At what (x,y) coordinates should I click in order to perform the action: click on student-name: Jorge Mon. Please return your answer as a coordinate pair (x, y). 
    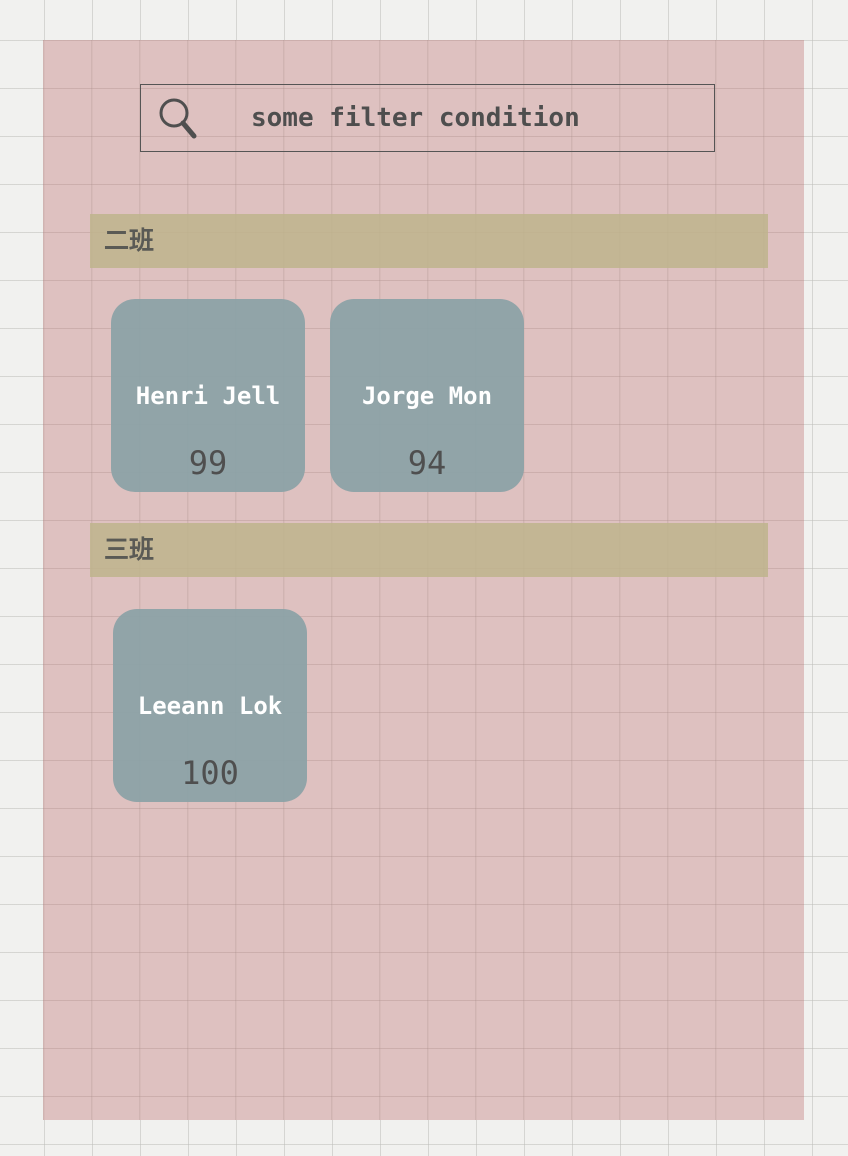
    Looking at the image, I should click on (427, 396).